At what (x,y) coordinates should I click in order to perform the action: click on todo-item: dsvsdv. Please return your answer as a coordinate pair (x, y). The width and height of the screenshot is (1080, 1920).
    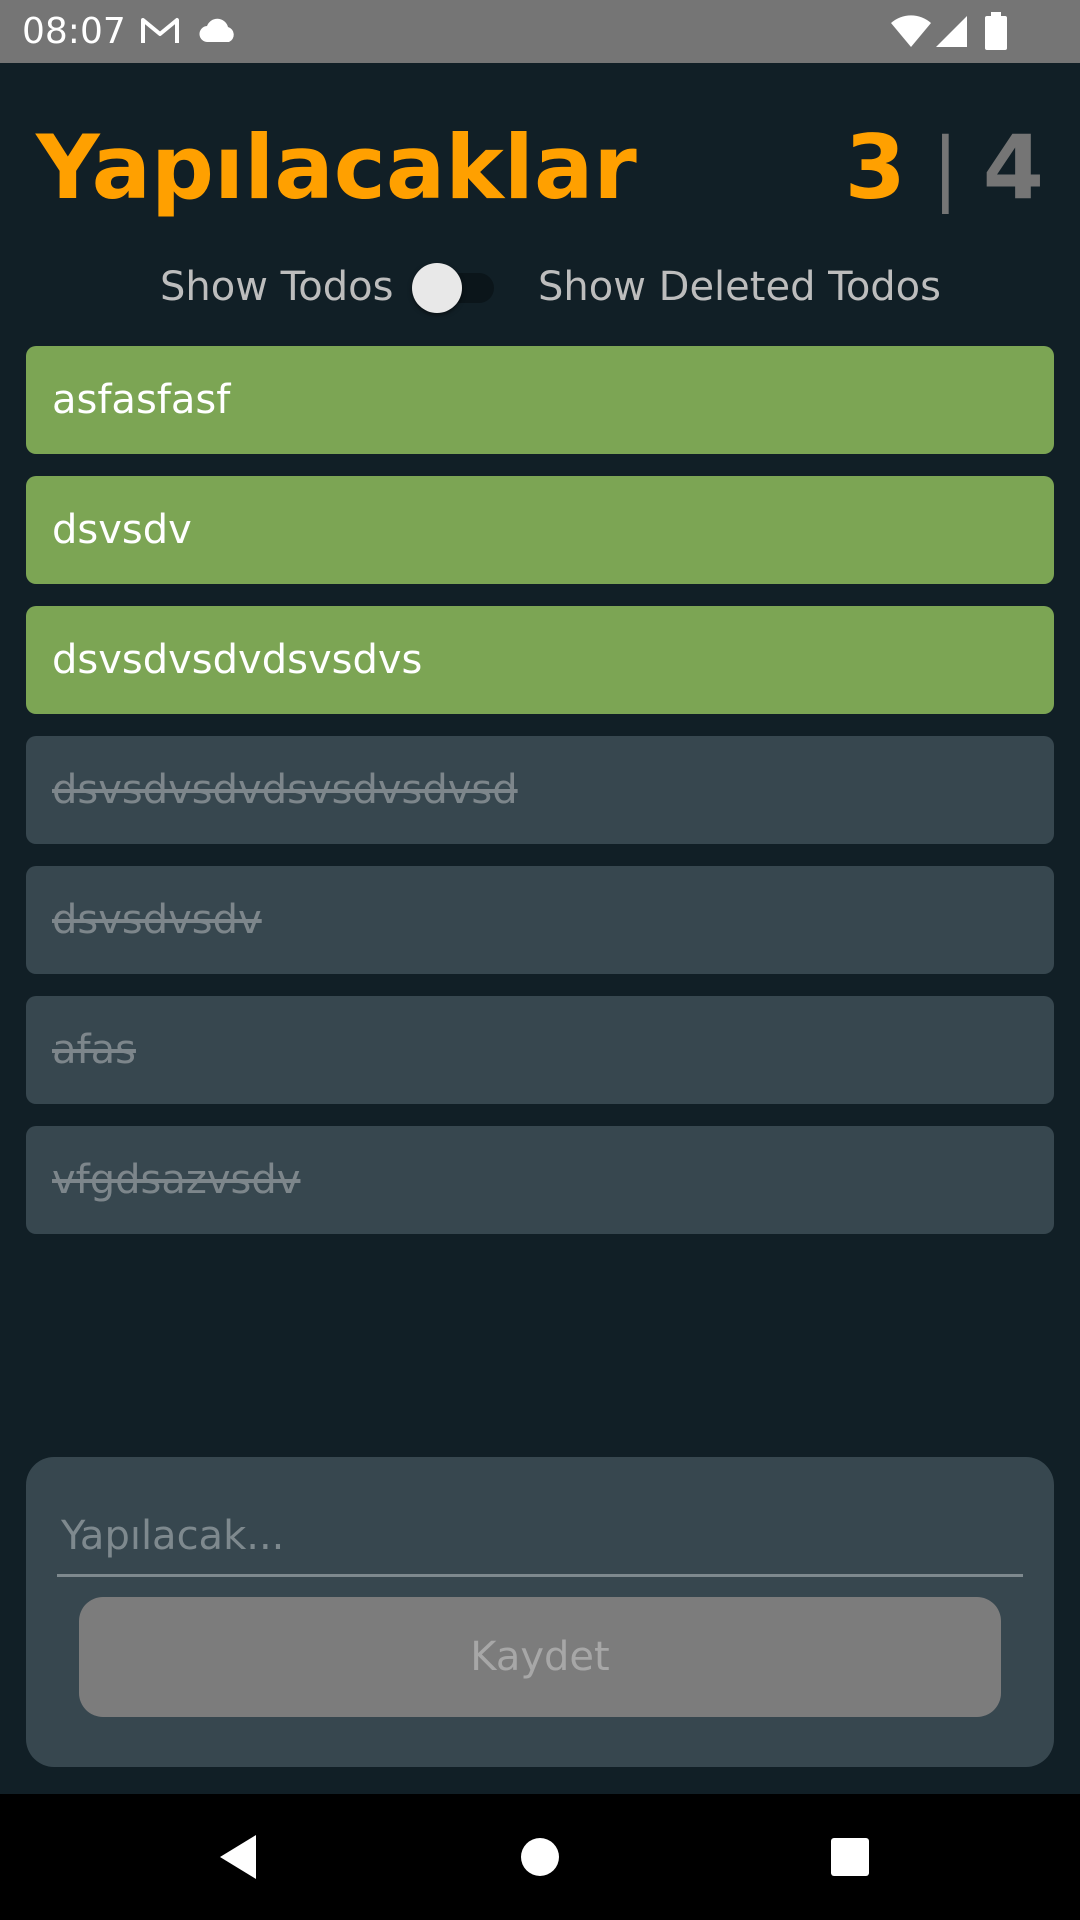
    Looking at the image, I should click on (540, 530).